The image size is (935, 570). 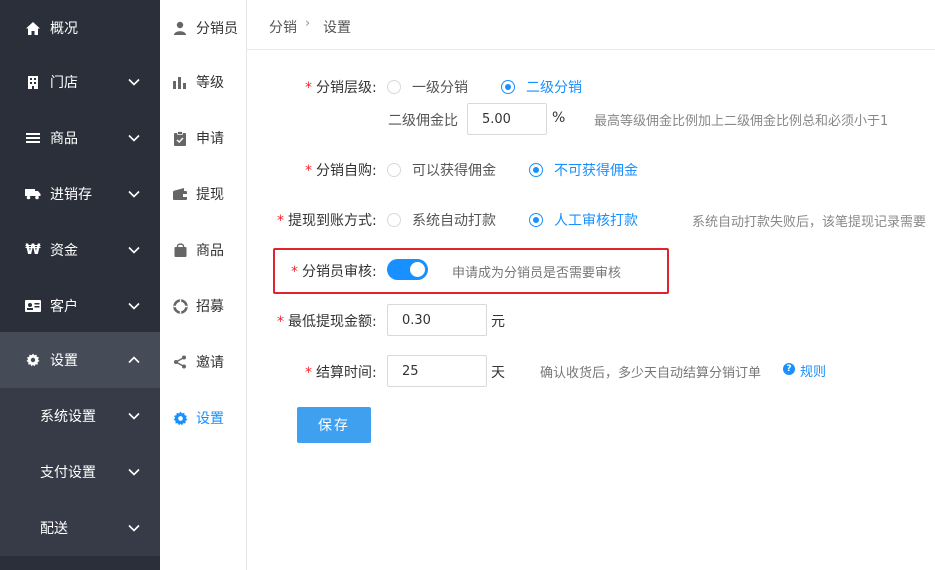 What do you see at coordinates (64, 139) in the screenshot?
I see `nav-label: 商品` at bounding box center [64, 139].